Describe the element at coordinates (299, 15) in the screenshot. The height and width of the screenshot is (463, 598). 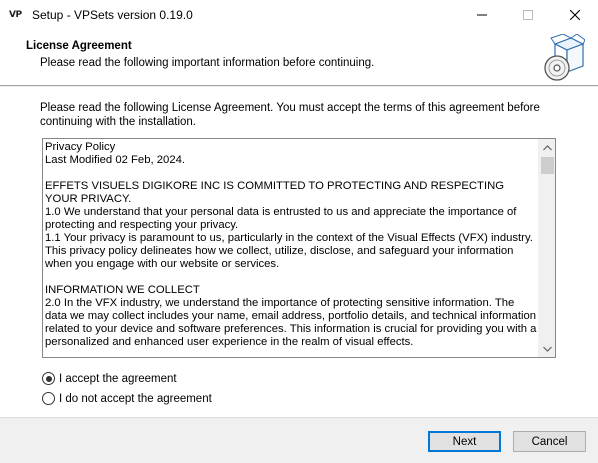
I see `title-bar: VP Setup - VPSets version 0.19.0` at that location.